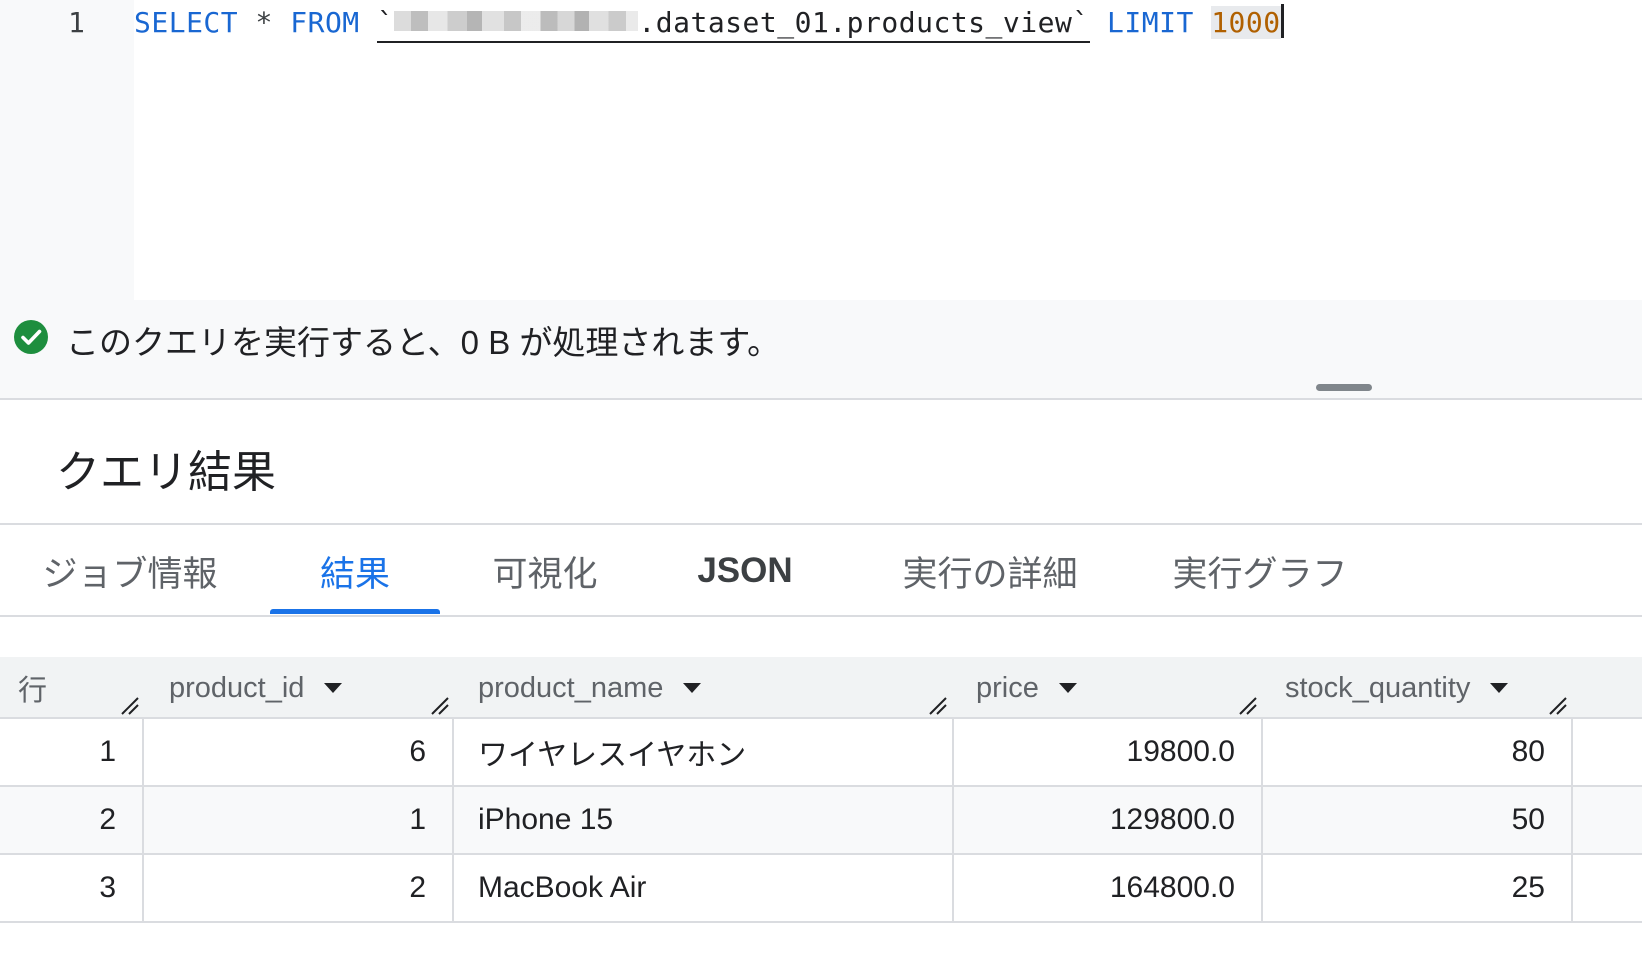 The width and height of the screenshot is (1642, 976). Describe the element at coordinates (545, 571) in the screenshot. I see `tab-visualization: 可視化` at that location.